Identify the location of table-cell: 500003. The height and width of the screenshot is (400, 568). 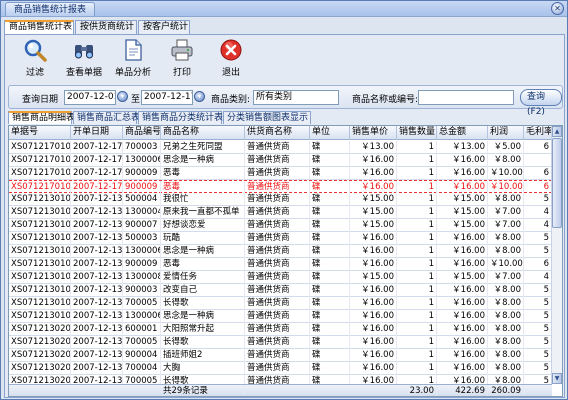
(142, 238).